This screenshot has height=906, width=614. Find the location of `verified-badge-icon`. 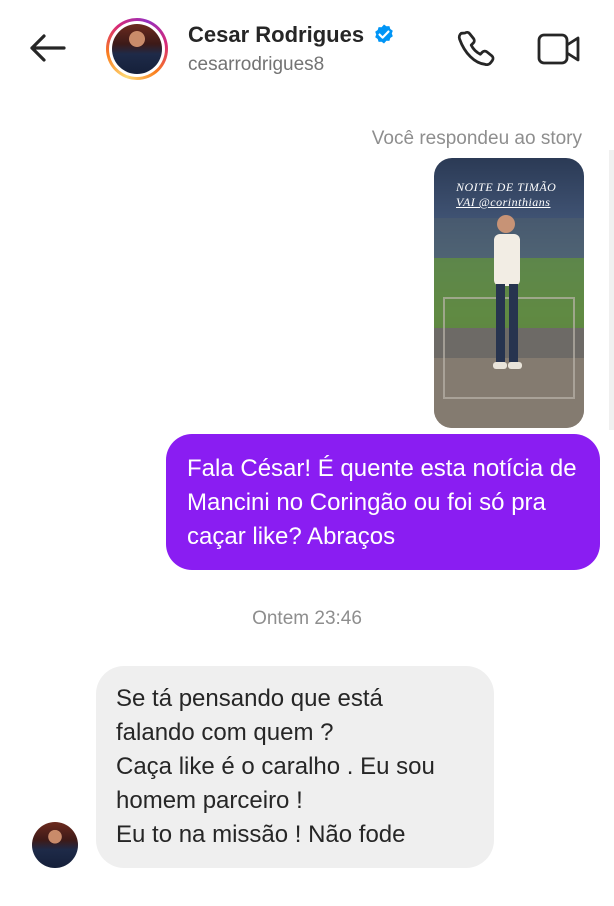

verified-badge-icon is located at coordinates (384, 34).